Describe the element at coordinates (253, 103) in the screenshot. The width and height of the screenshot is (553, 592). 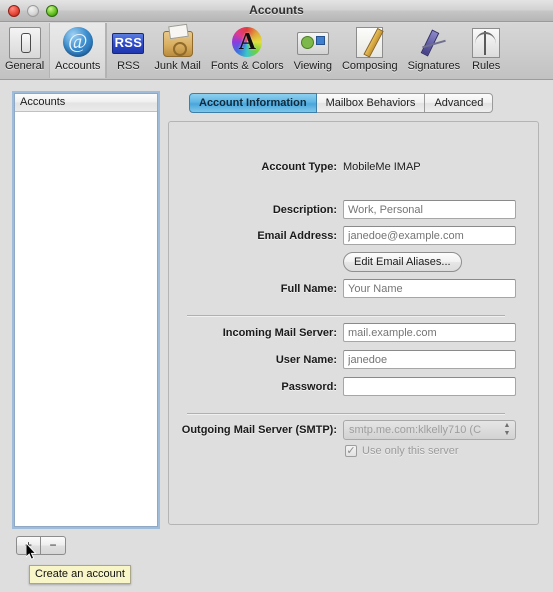
I see `tab-account-information: Account Information` at that location.